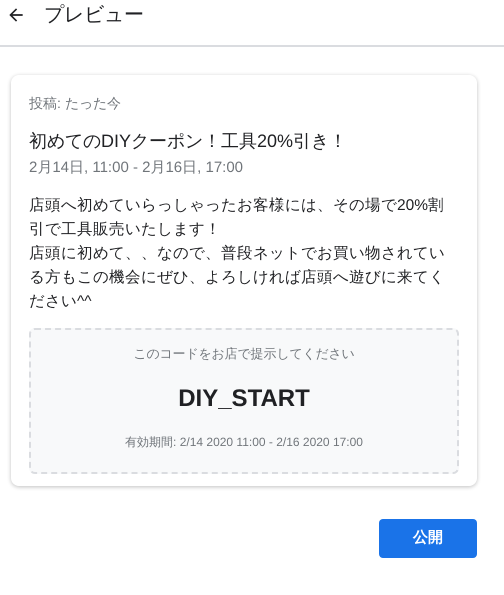 The height and width of the screenshot is (595, 504). Describe the element at coordinates (75, 103) in the screenshot. I see `posted-time: 投稿: たった今` at that location.